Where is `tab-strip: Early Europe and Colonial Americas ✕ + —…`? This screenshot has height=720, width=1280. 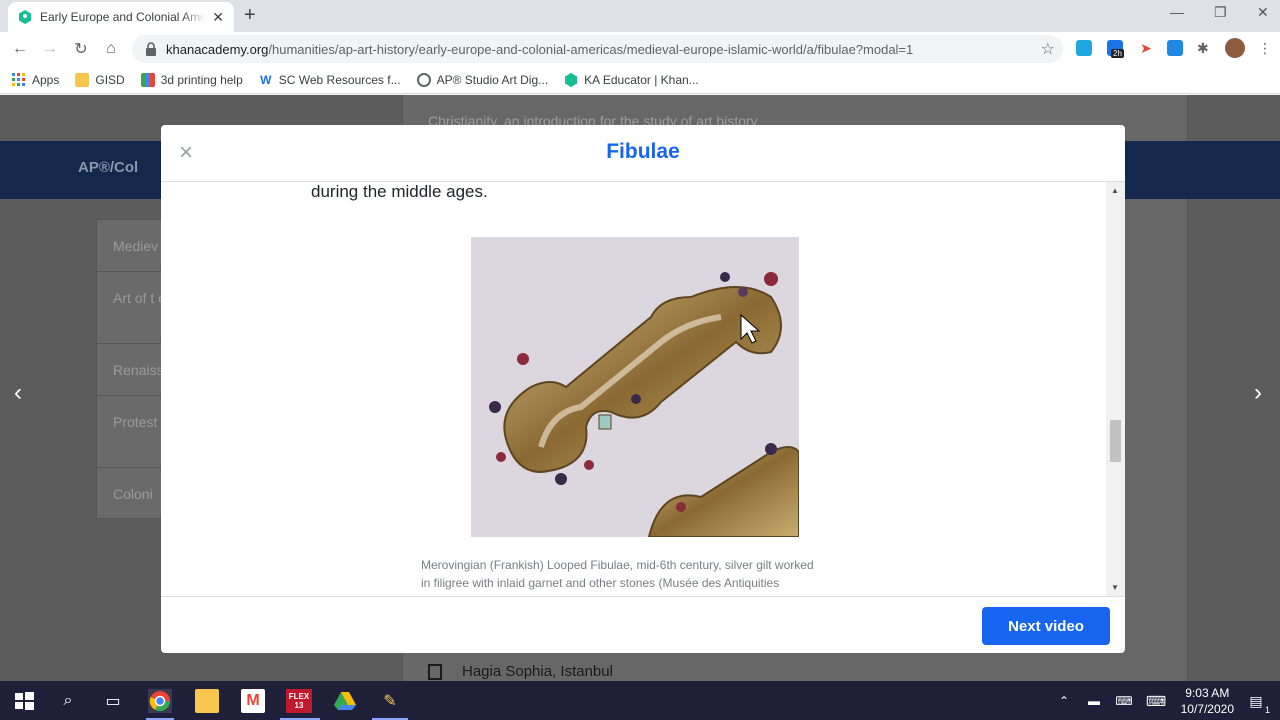 tab-strip: Early Europe and Colonial Americas ✕ + —… is located at coordinates (640, 16).